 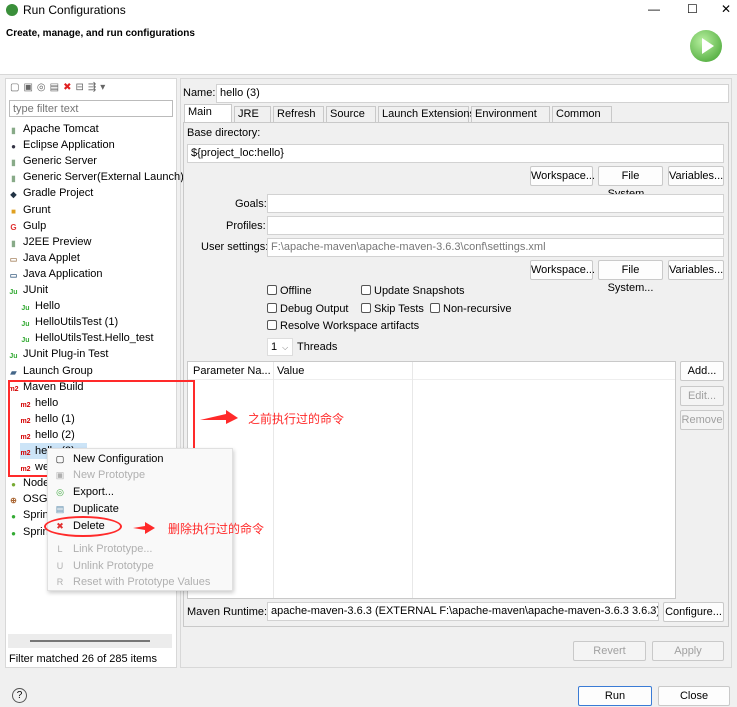 I want to click on help-icon: ?, so click(x=19, y=695).